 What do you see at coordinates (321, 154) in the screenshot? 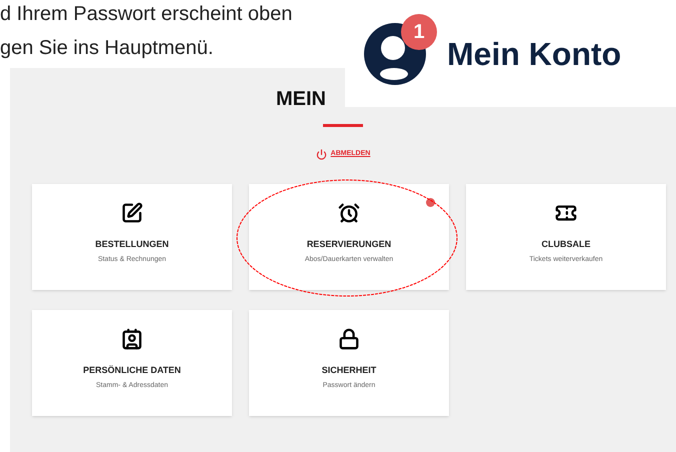
I see `power-icon` at bounding box center [321, 154].